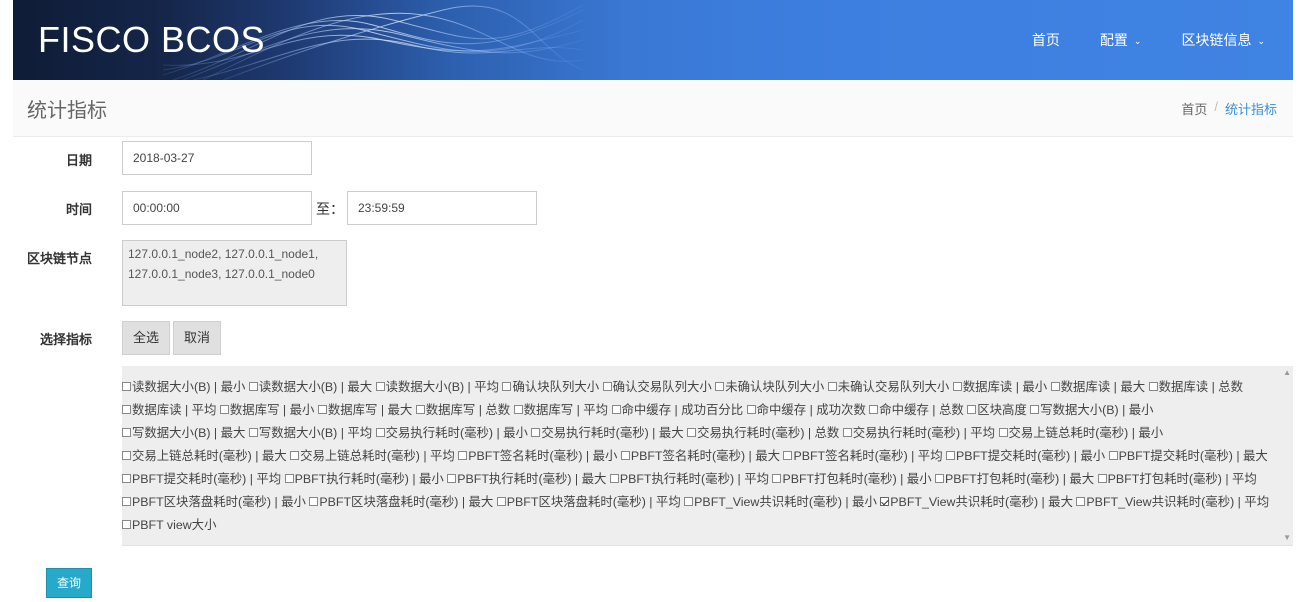  Describe the element at coordinates (1287, 537) in the screenshot. I see `scroll-down-arrow-icon: ▼` at that location.